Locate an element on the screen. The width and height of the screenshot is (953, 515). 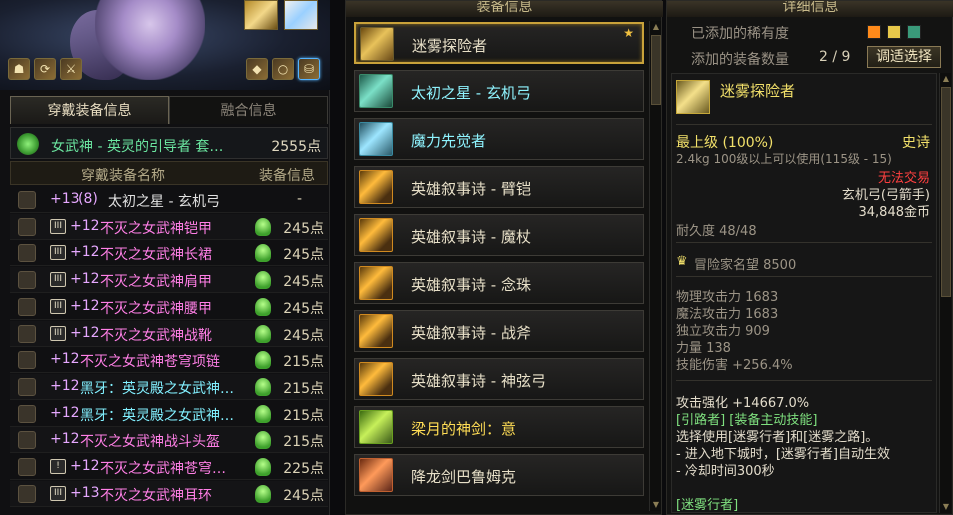
item-card: 英雄叙事诗 - 魔杖 is located at coordinates (499, 235).